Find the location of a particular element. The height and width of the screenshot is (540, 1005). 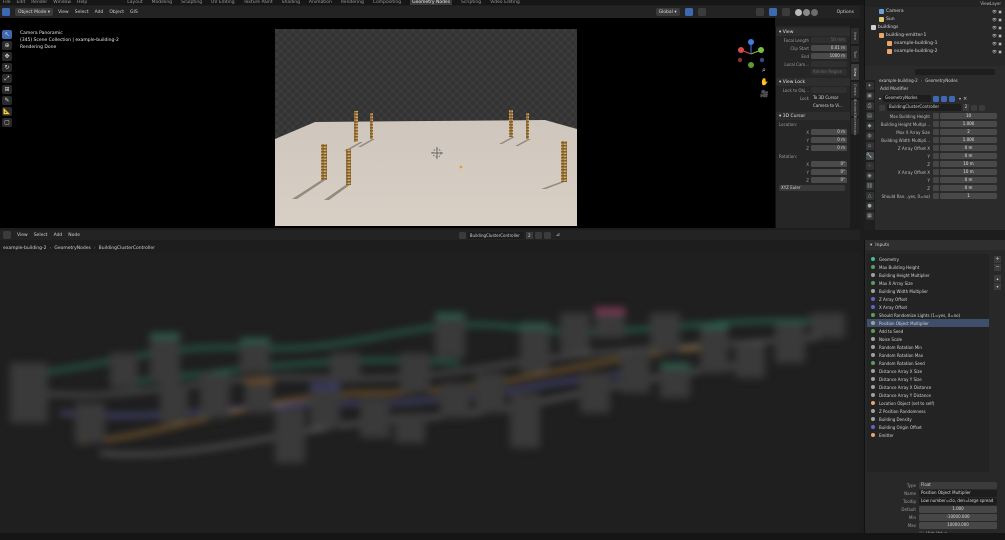

node-tree-icon is located at coordinates (462, 235).